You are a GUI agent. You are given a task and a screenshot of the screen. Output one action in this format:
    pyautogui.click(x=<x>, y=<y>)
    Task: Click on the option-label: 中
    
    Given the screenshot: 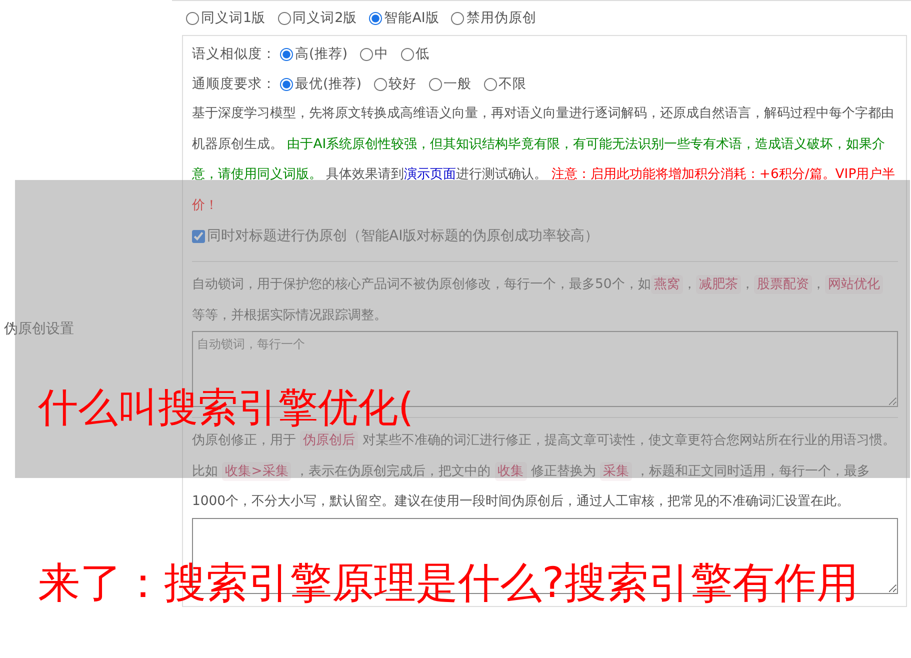 What is the action you would take?
    pyautogui.click(x=381, y=54)
    